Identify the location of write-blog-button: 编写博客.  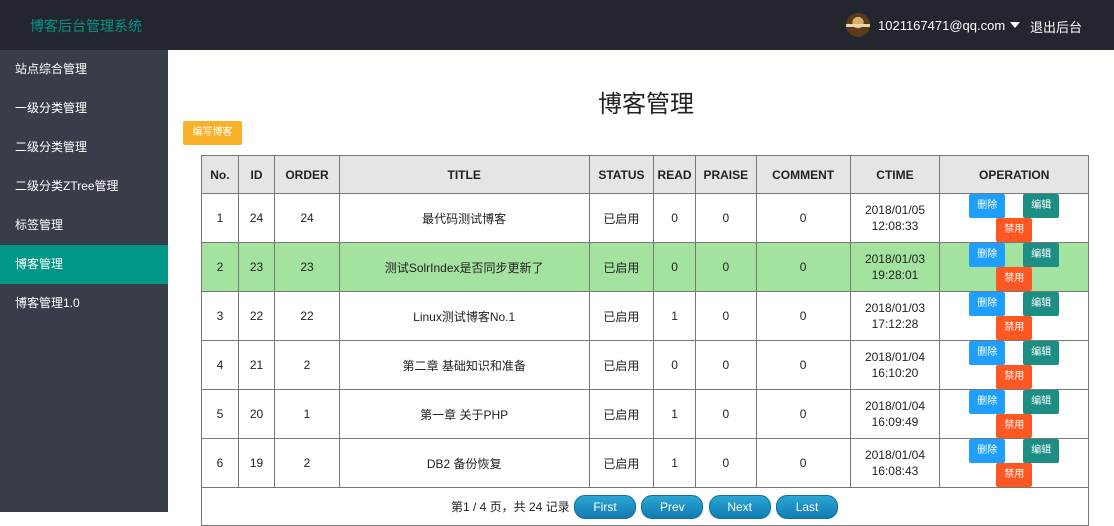
(212, 133).